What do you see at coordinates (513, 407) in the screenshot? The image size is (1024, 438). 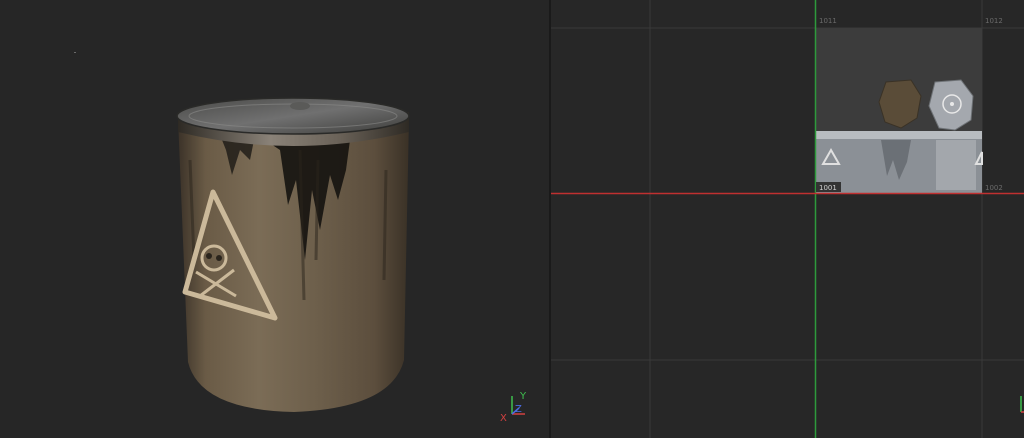 I see `axis-gizmo: Y X Z` at bounding box center [513, 407].